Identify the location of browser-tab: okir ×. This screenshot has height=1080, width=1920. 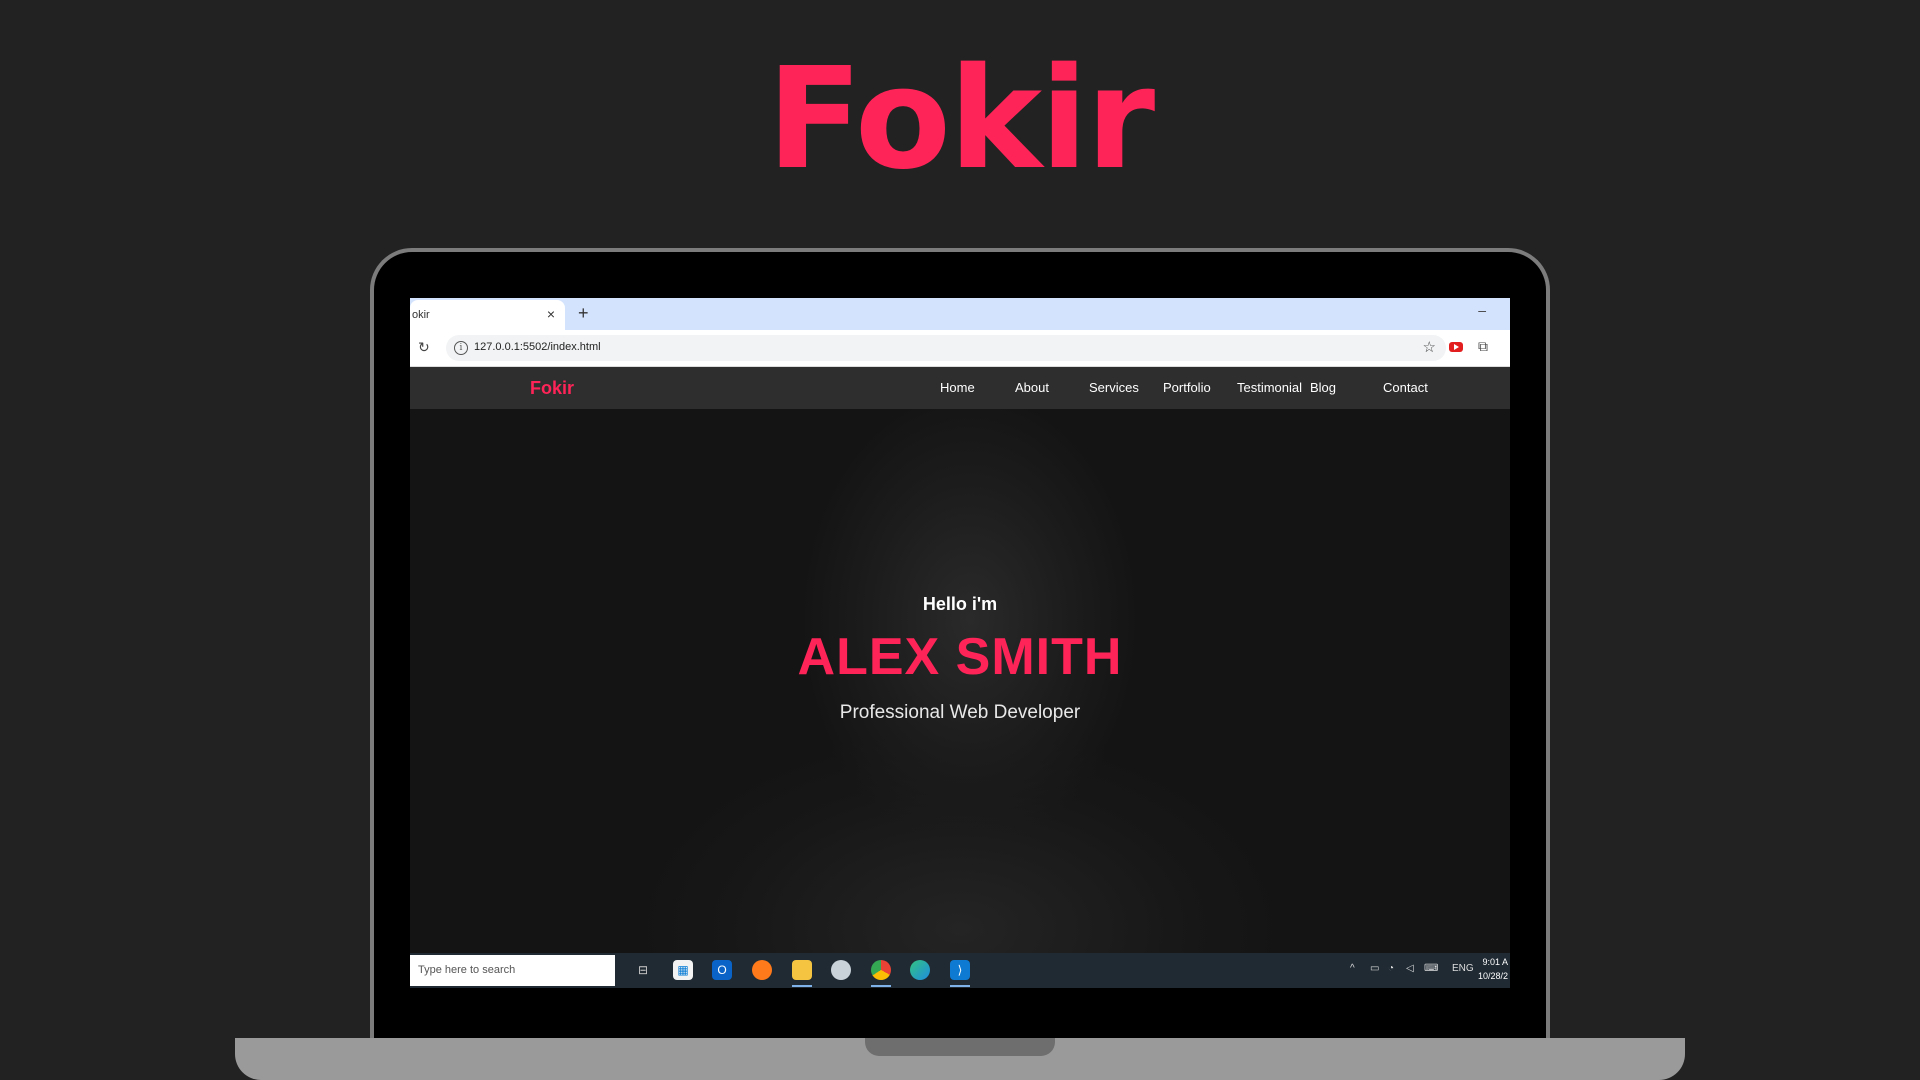
(487, 315).